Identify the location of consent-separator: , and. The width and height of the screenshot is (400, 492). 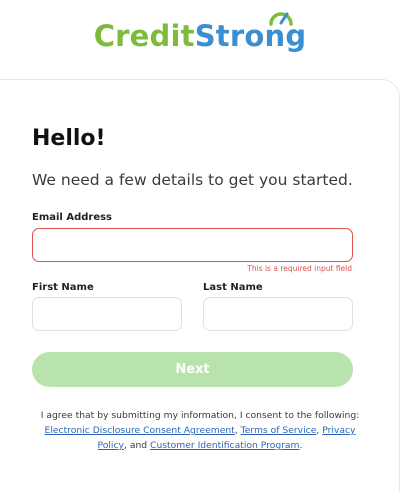
(137, 445).